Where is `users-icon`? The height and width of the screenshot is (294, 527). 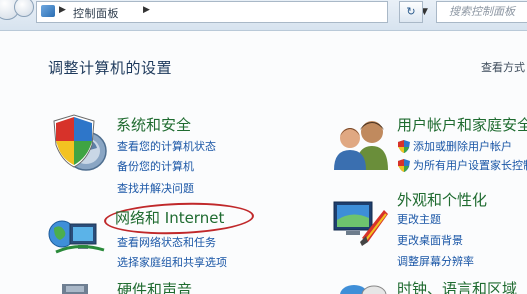 users-icon is located at coordinates (364, 143).